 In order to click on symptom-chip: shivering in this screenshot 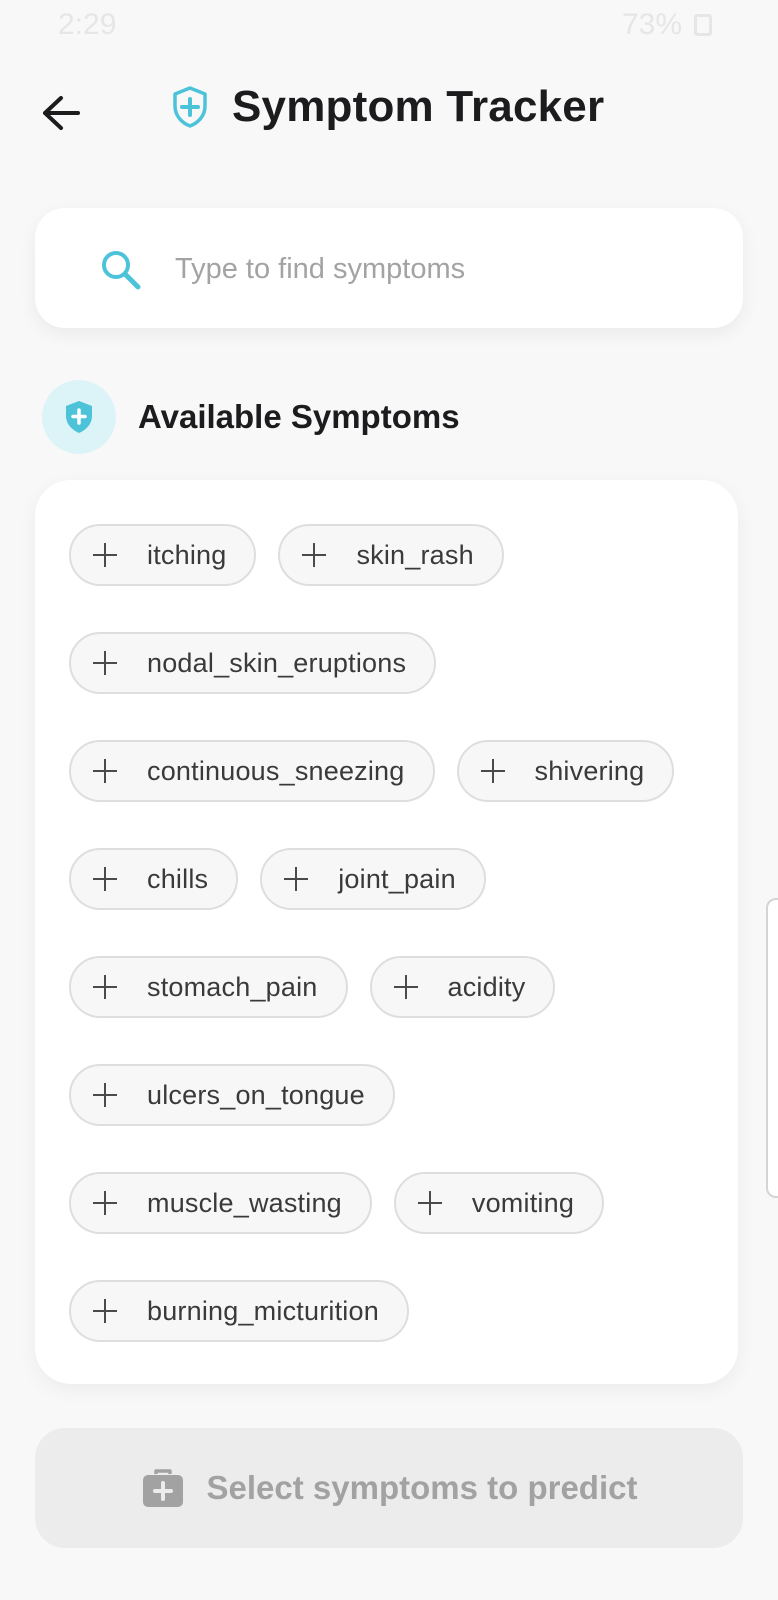, I will do `click(565, 771)`.